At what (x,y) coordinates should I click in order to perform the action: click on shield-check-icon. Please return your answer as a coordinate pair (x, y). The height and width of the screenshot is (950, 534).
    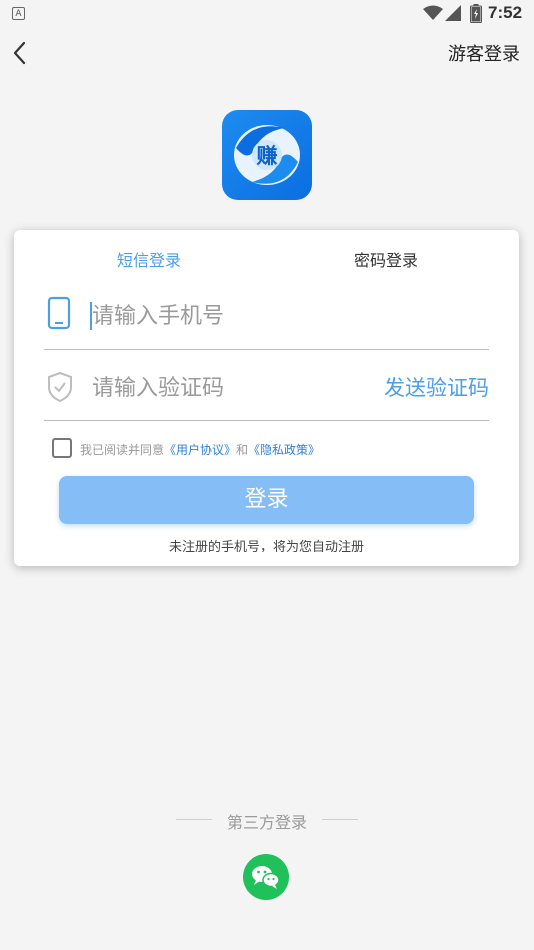
    Looking at the image, I should click on (60, 387).